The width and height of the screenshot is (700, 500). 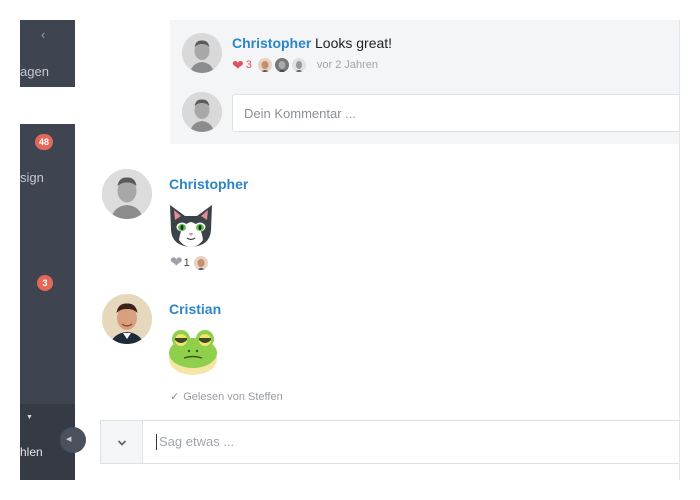 I want to click on composer-options-button, so click(x=122, y=442).